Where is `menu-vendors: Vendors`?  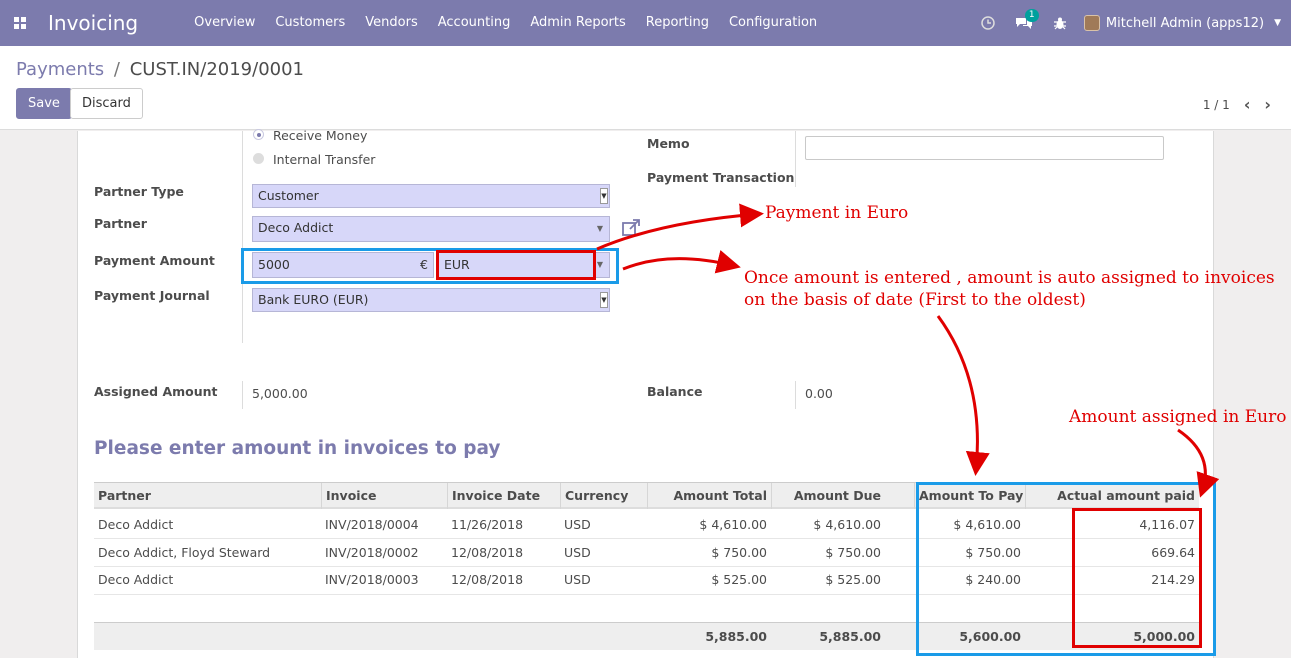 menu-vendors: Vendors is located at coordinates (391, 23).